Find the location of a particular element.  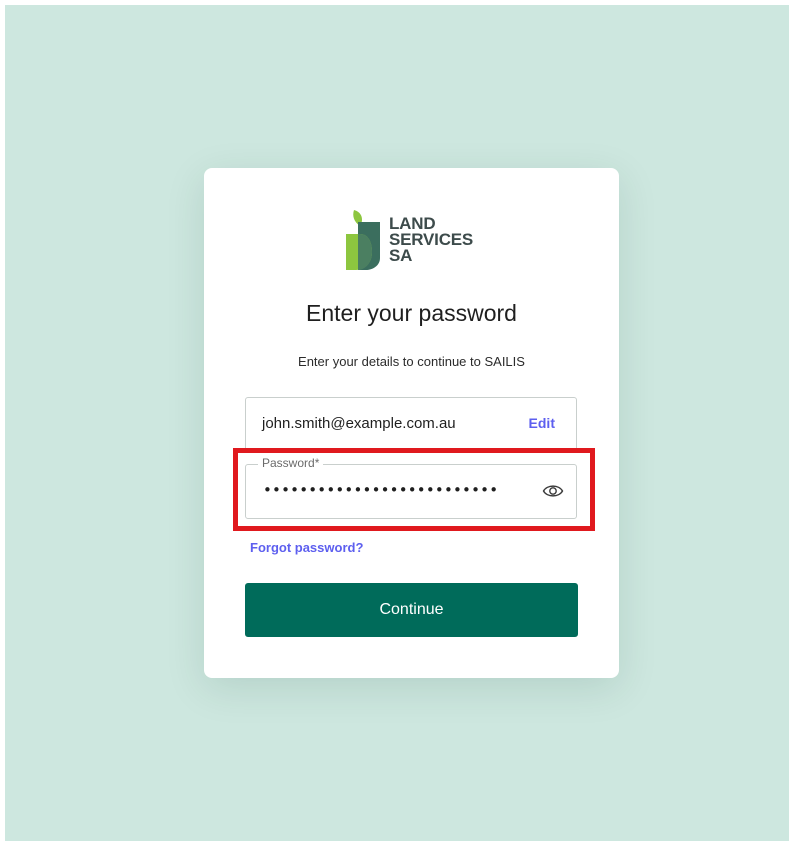

password-label: Password* is located at coordinates (291, 463).